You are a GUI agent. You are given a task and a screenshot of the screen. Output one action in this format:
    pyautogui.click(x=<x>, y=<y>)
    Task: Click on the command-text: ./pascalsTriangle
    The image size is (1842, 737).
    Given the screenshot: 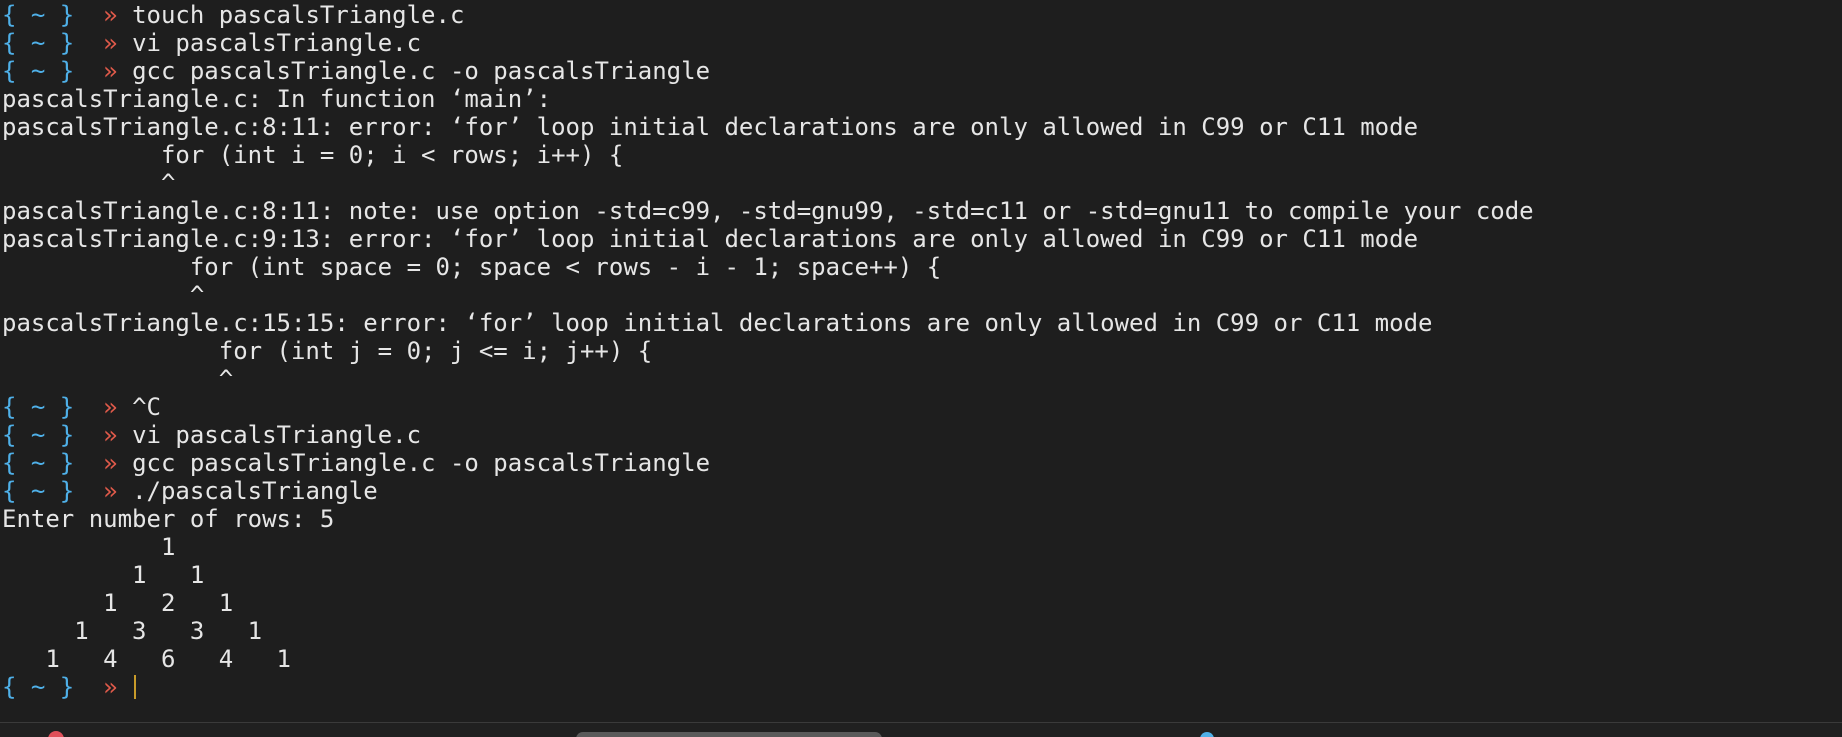 What is the action you would take?
    pyautogui.click(x=255, y=491)
    